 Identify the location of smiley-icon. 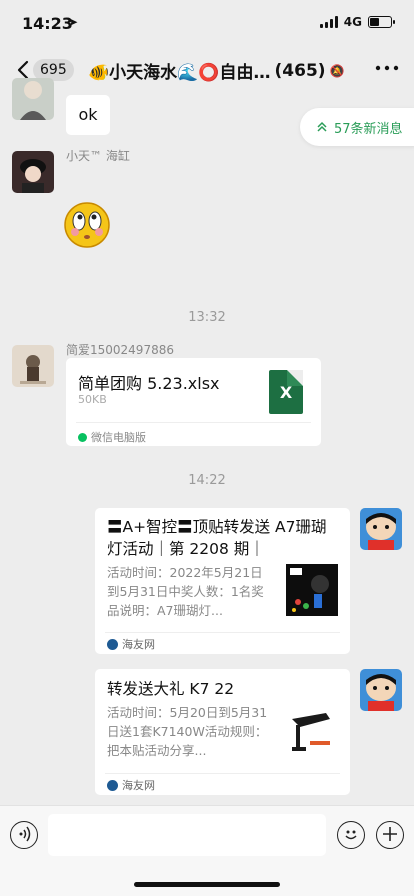
(351, 835).